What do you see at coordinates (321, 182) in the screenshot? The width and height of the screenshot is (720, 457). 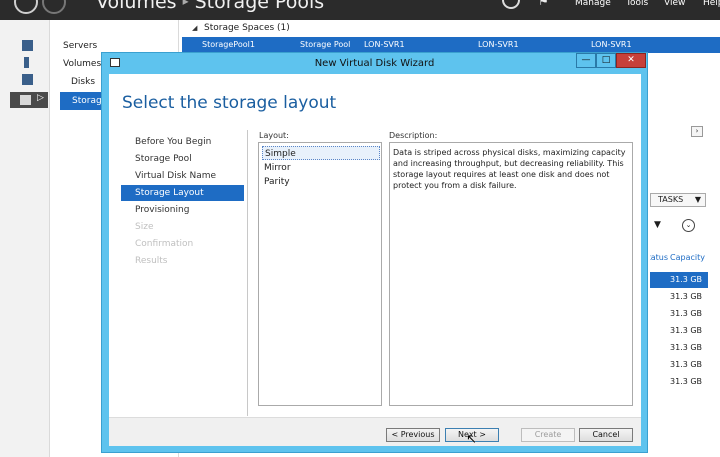 I see `layout-option-parity: Parity` at bounding box center [321, 182].